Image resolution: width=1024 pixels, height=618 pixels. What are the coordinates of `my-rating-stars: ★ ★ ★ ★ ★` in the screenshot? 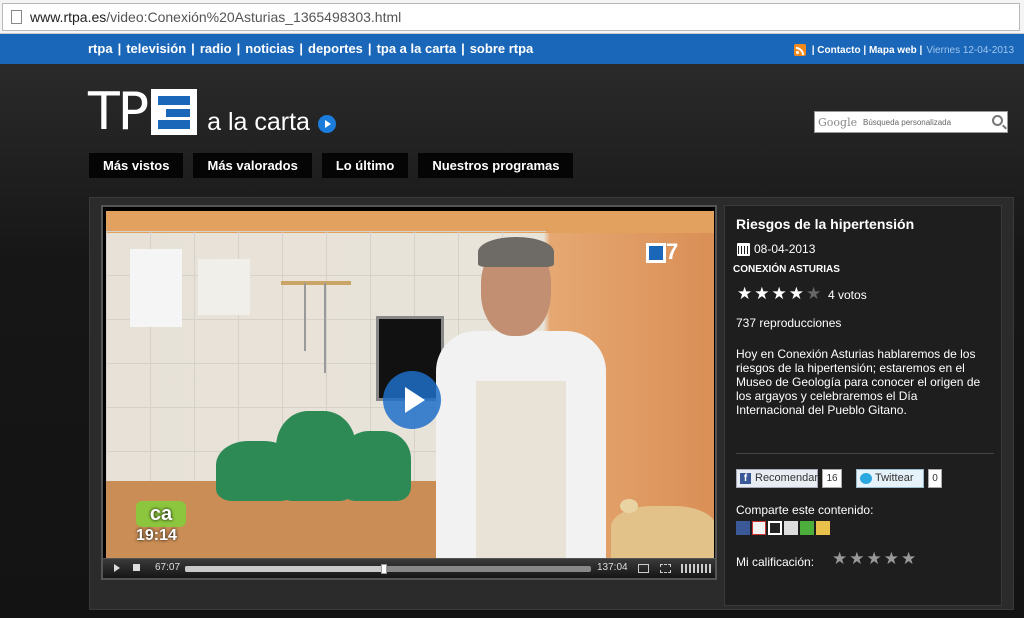 It's located at (874, 559).